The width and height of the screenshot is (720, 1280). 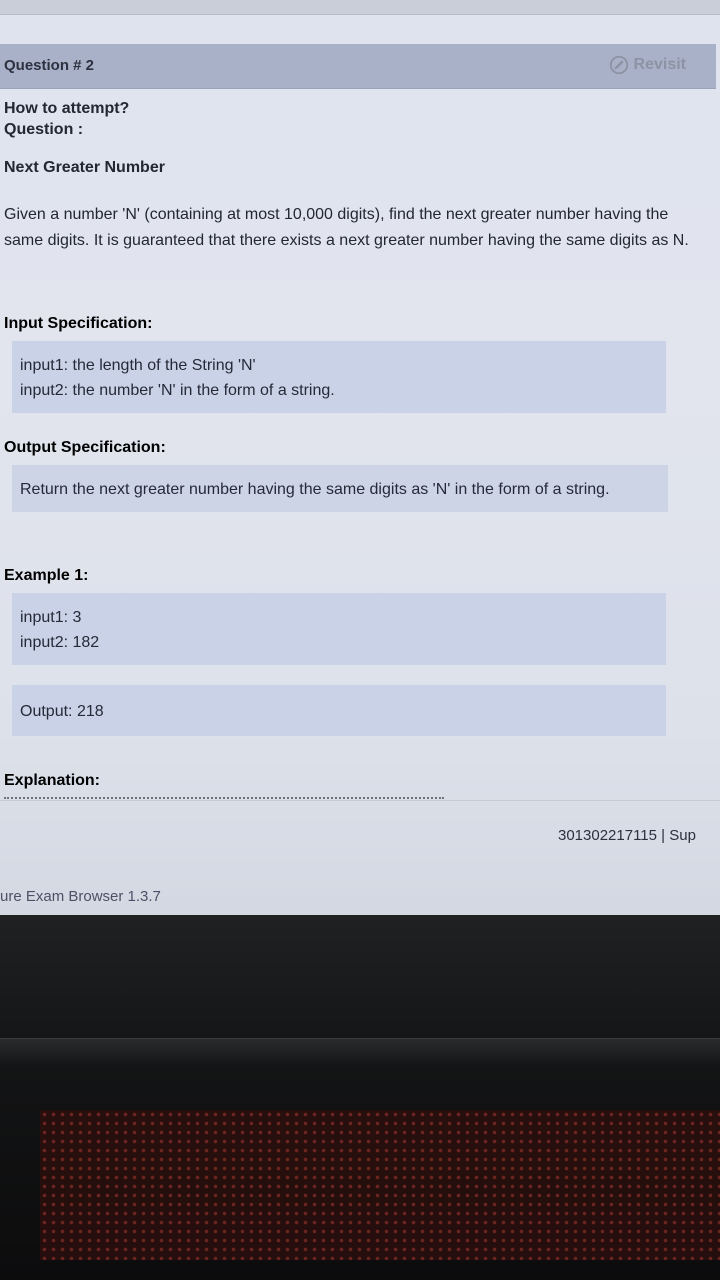 What do you see at coordinates (380, 1185) in the screenshot?
I see `speaker-grille` at bounding box center [380, 1185].